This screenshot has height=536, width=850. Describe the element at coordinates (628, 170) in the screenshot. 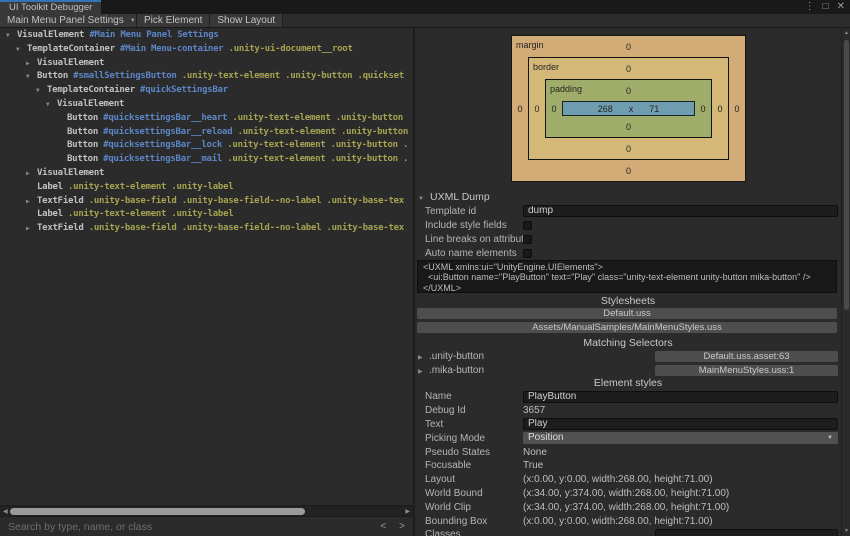

I see `margin-bottom-value: 0` at that location.